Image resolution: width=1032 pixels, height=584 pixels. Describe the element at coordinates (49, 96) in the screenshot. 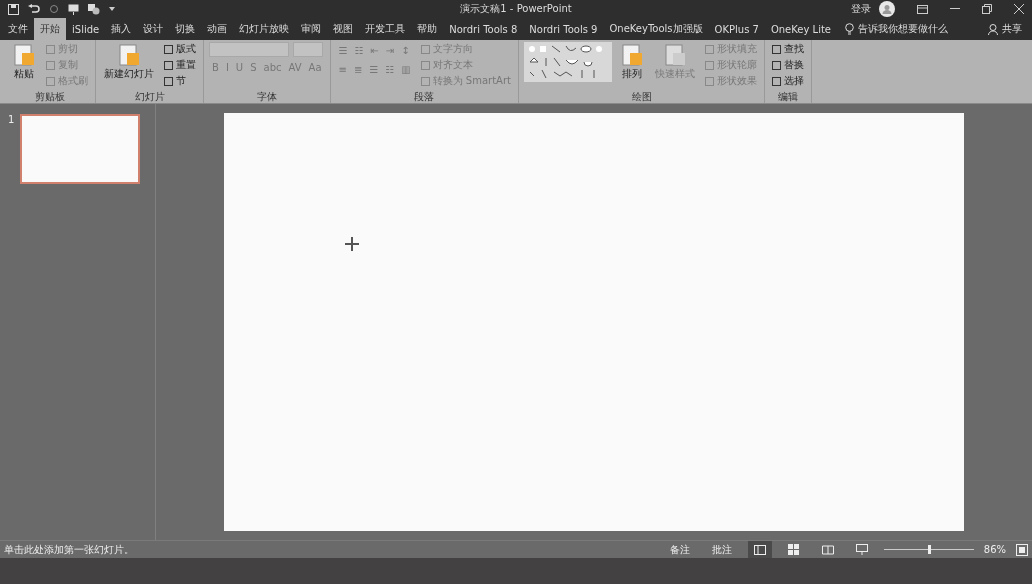

I see `group-label: 剪贴板` at that location.